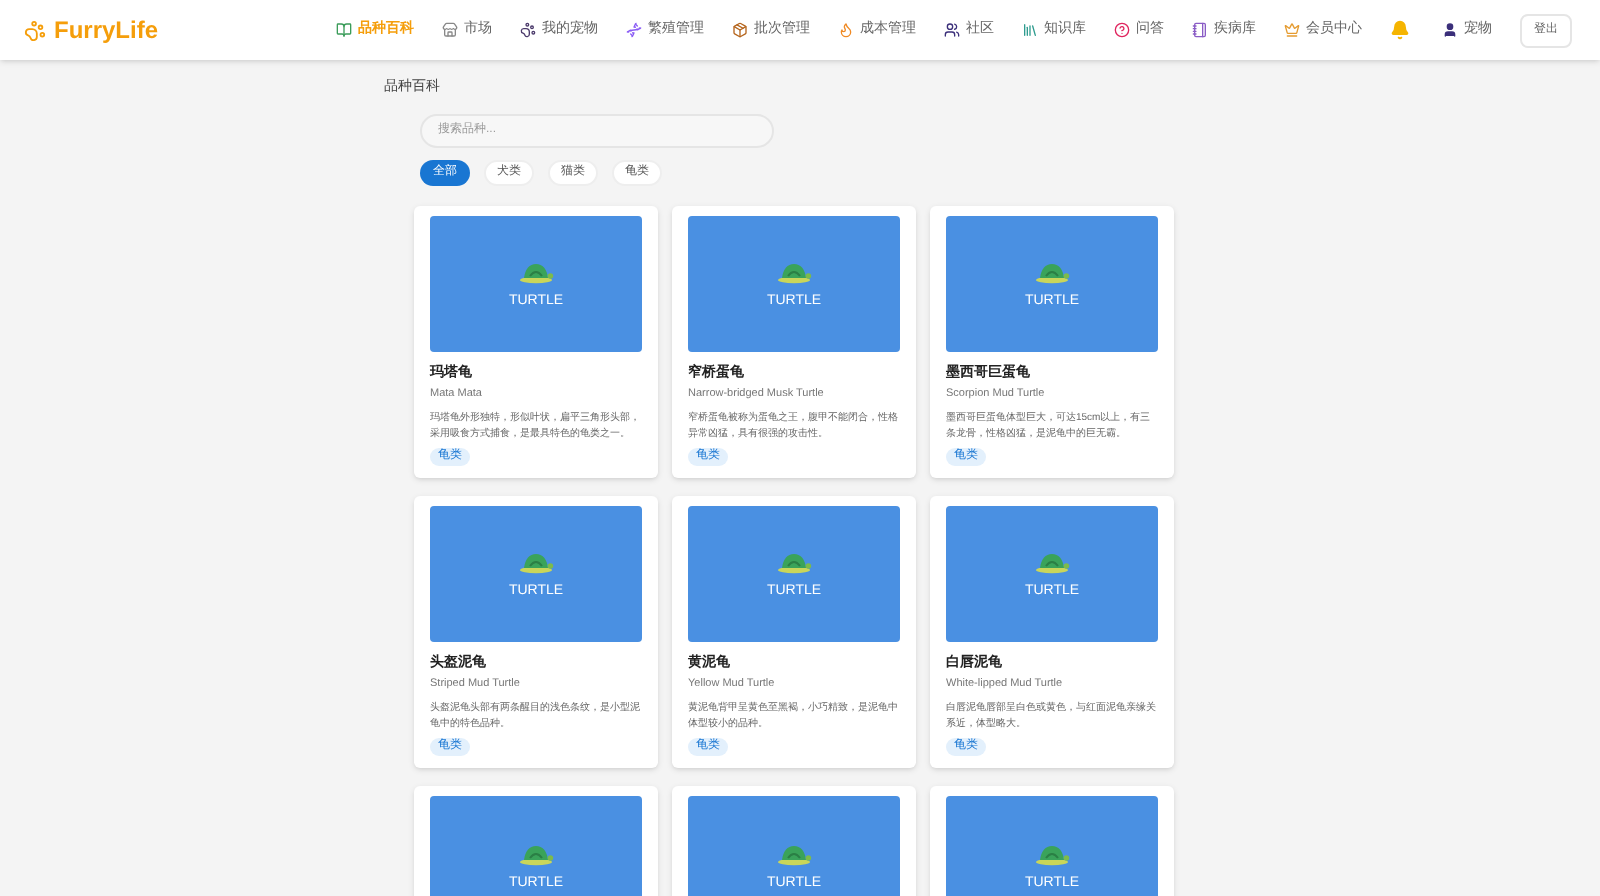 The height and width of the screenshot is (896, 1600). I want to click on notebook-icon, so click(1200, 30).